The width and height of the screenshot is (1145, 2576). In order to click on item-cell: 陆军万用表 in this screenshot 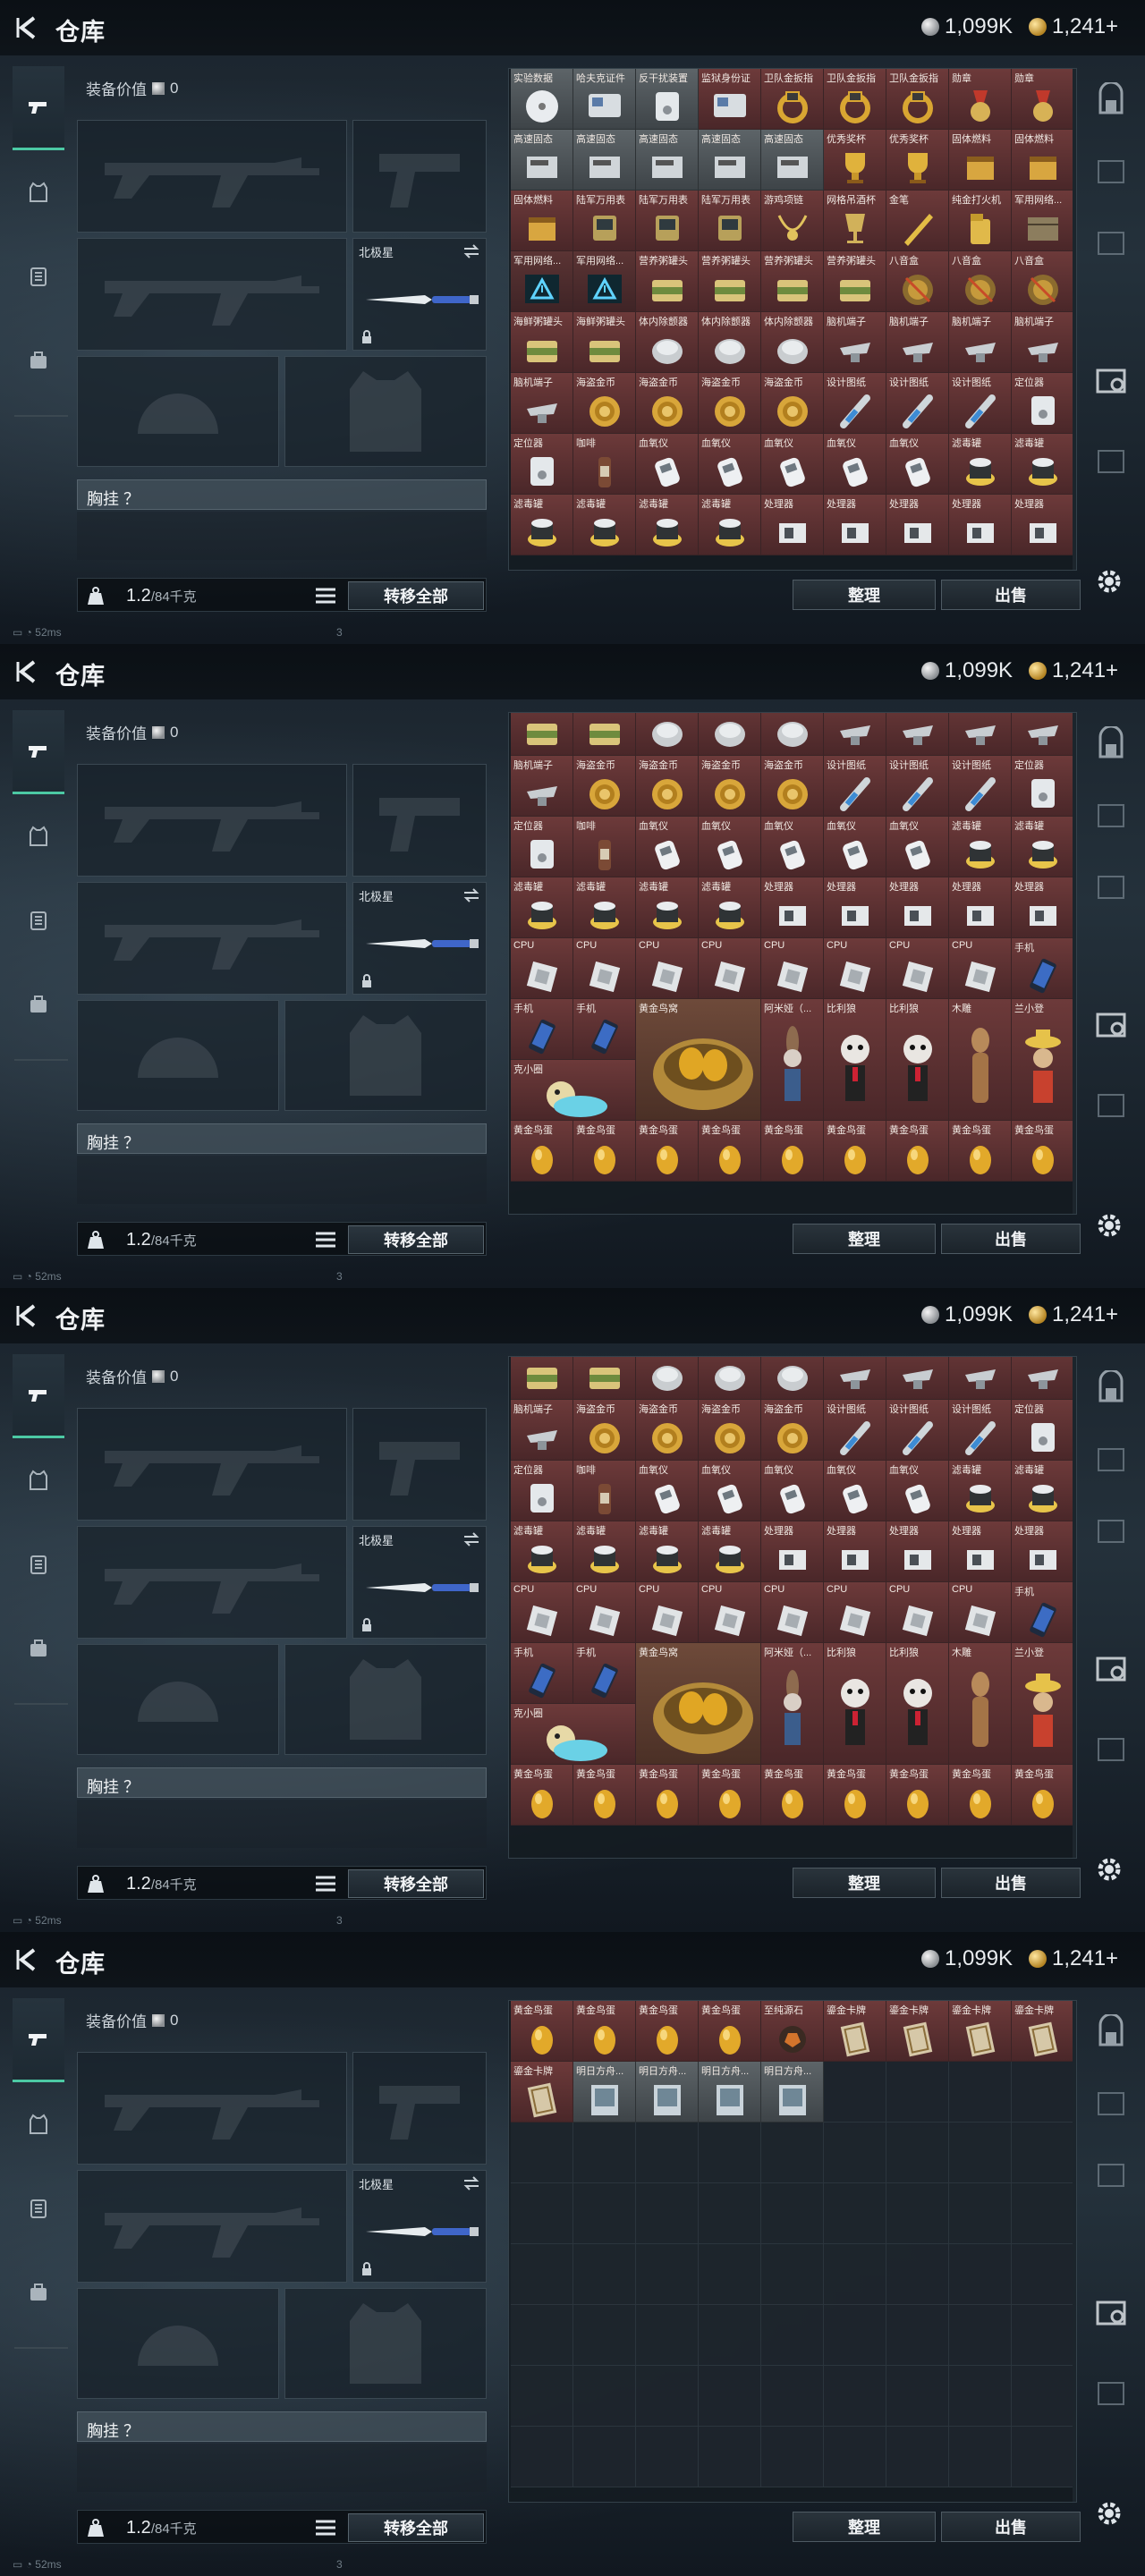, I will do `click(667, 221)`.